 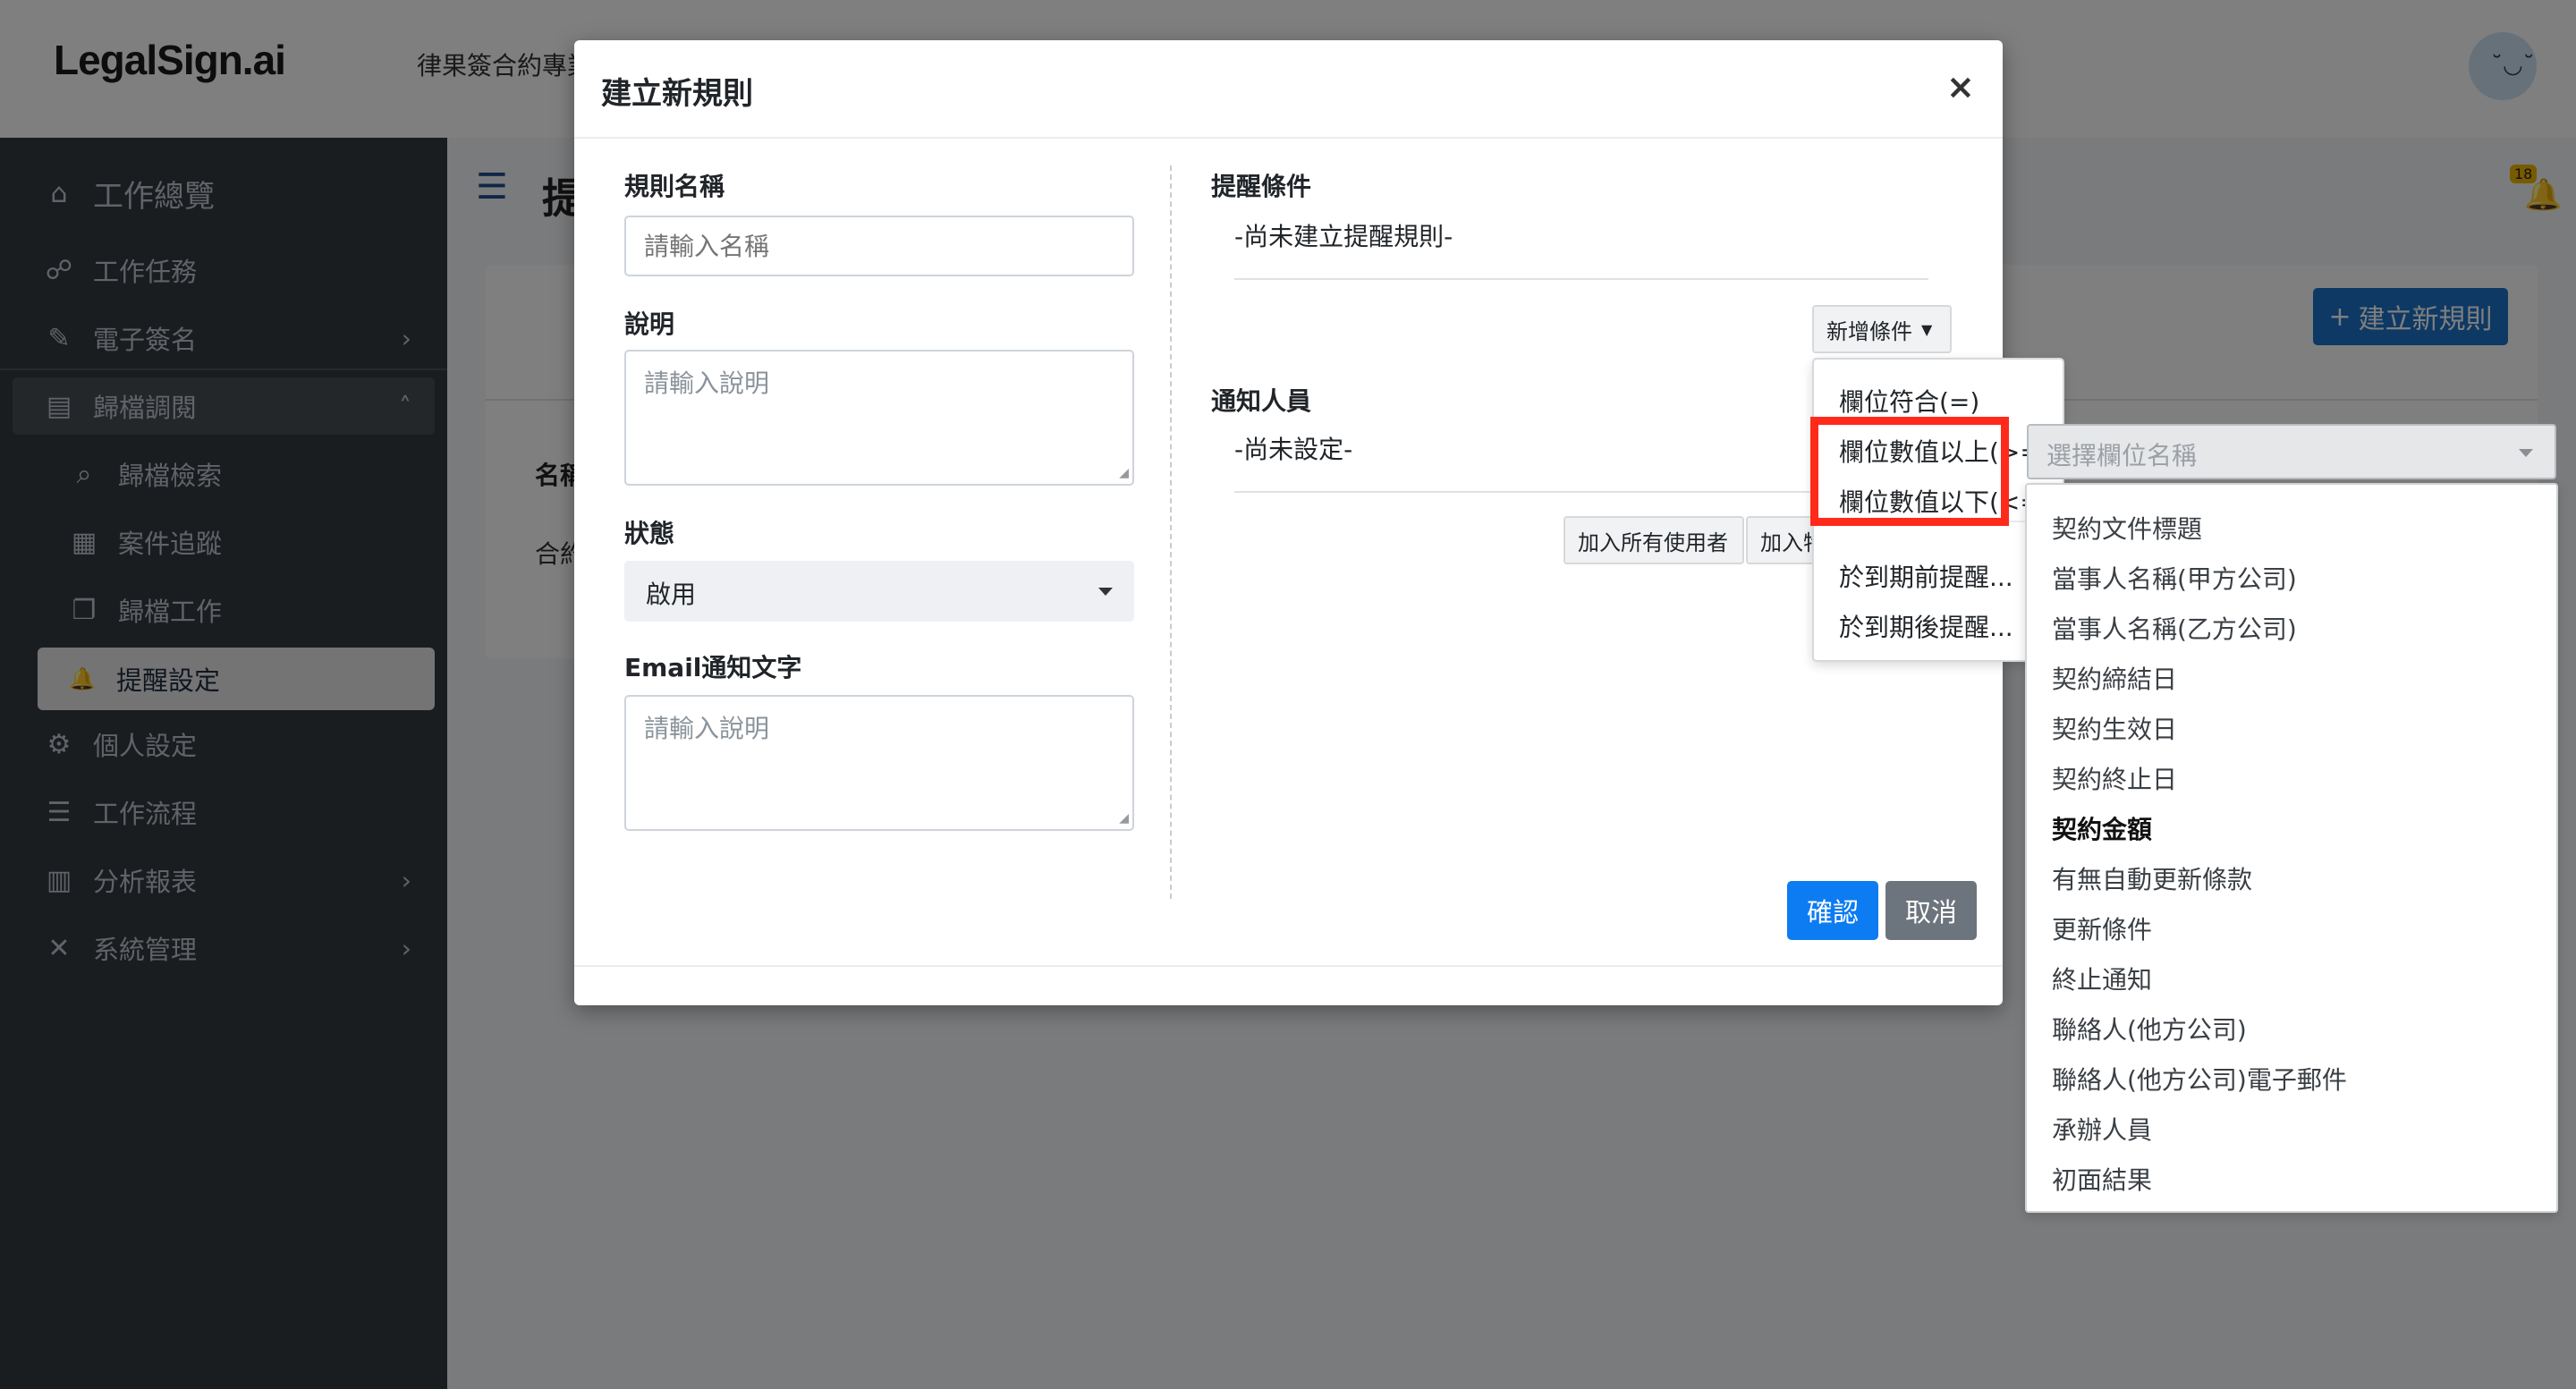 What do you see at coordinates (2174, 578) in the screenshot?
I see `list-item: 當事人名稱(甲方公司)` at bounding box center [2174, 578].